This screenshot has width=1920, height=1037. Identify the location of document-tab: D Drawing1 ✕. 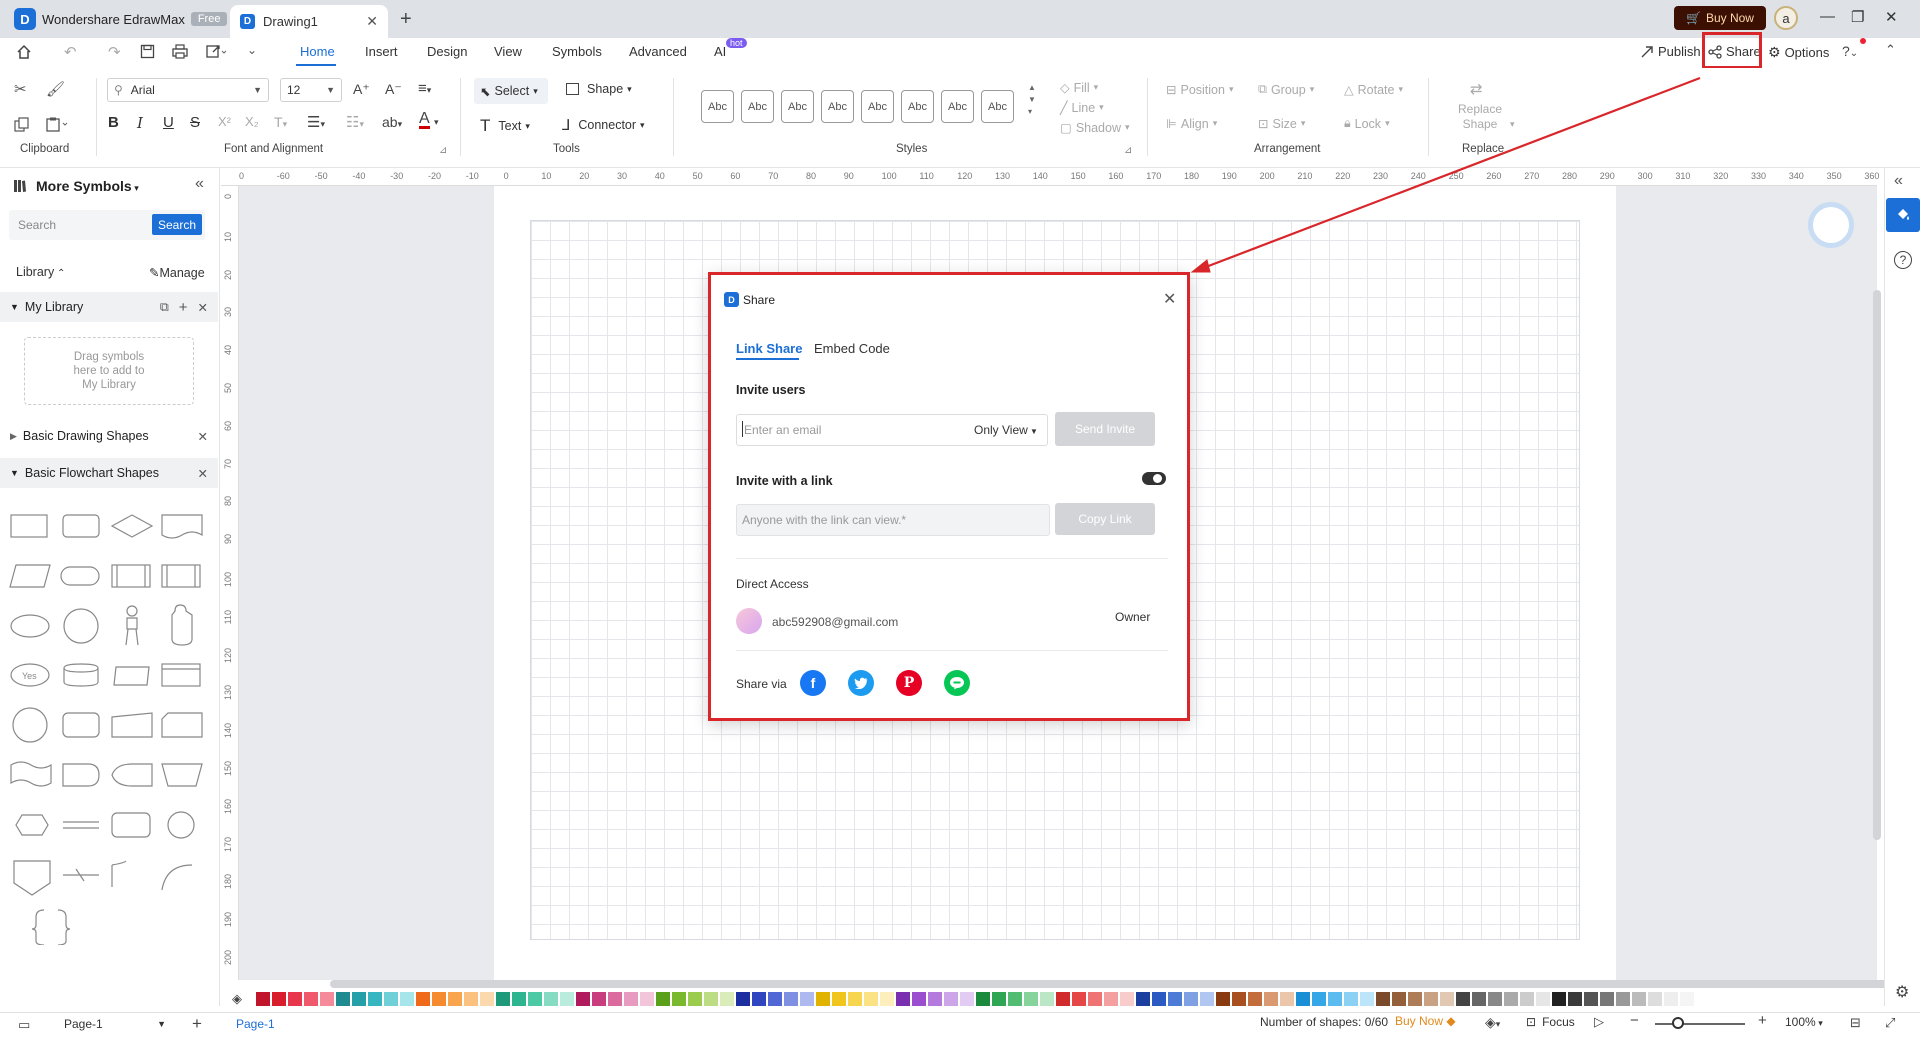
(309, 21).